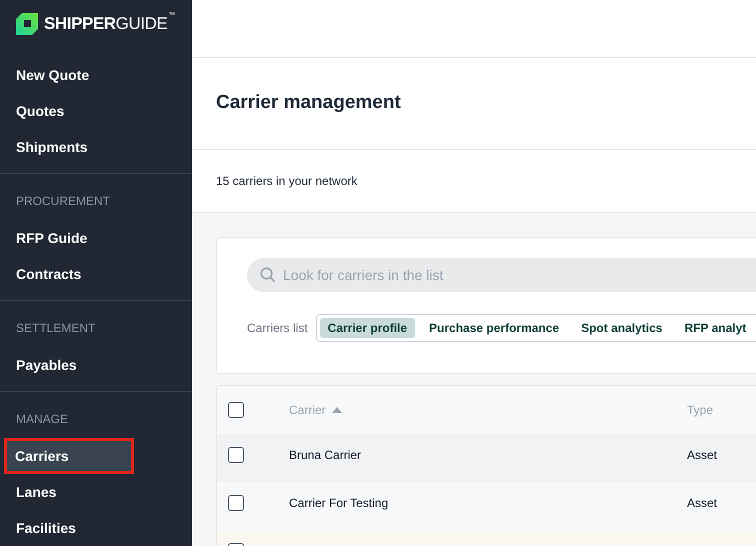 This screenshot has width=756, height=546. Describe the element at coordinates (69, 456) in the screenshot. I see `nav-item: Carriers` at that location.